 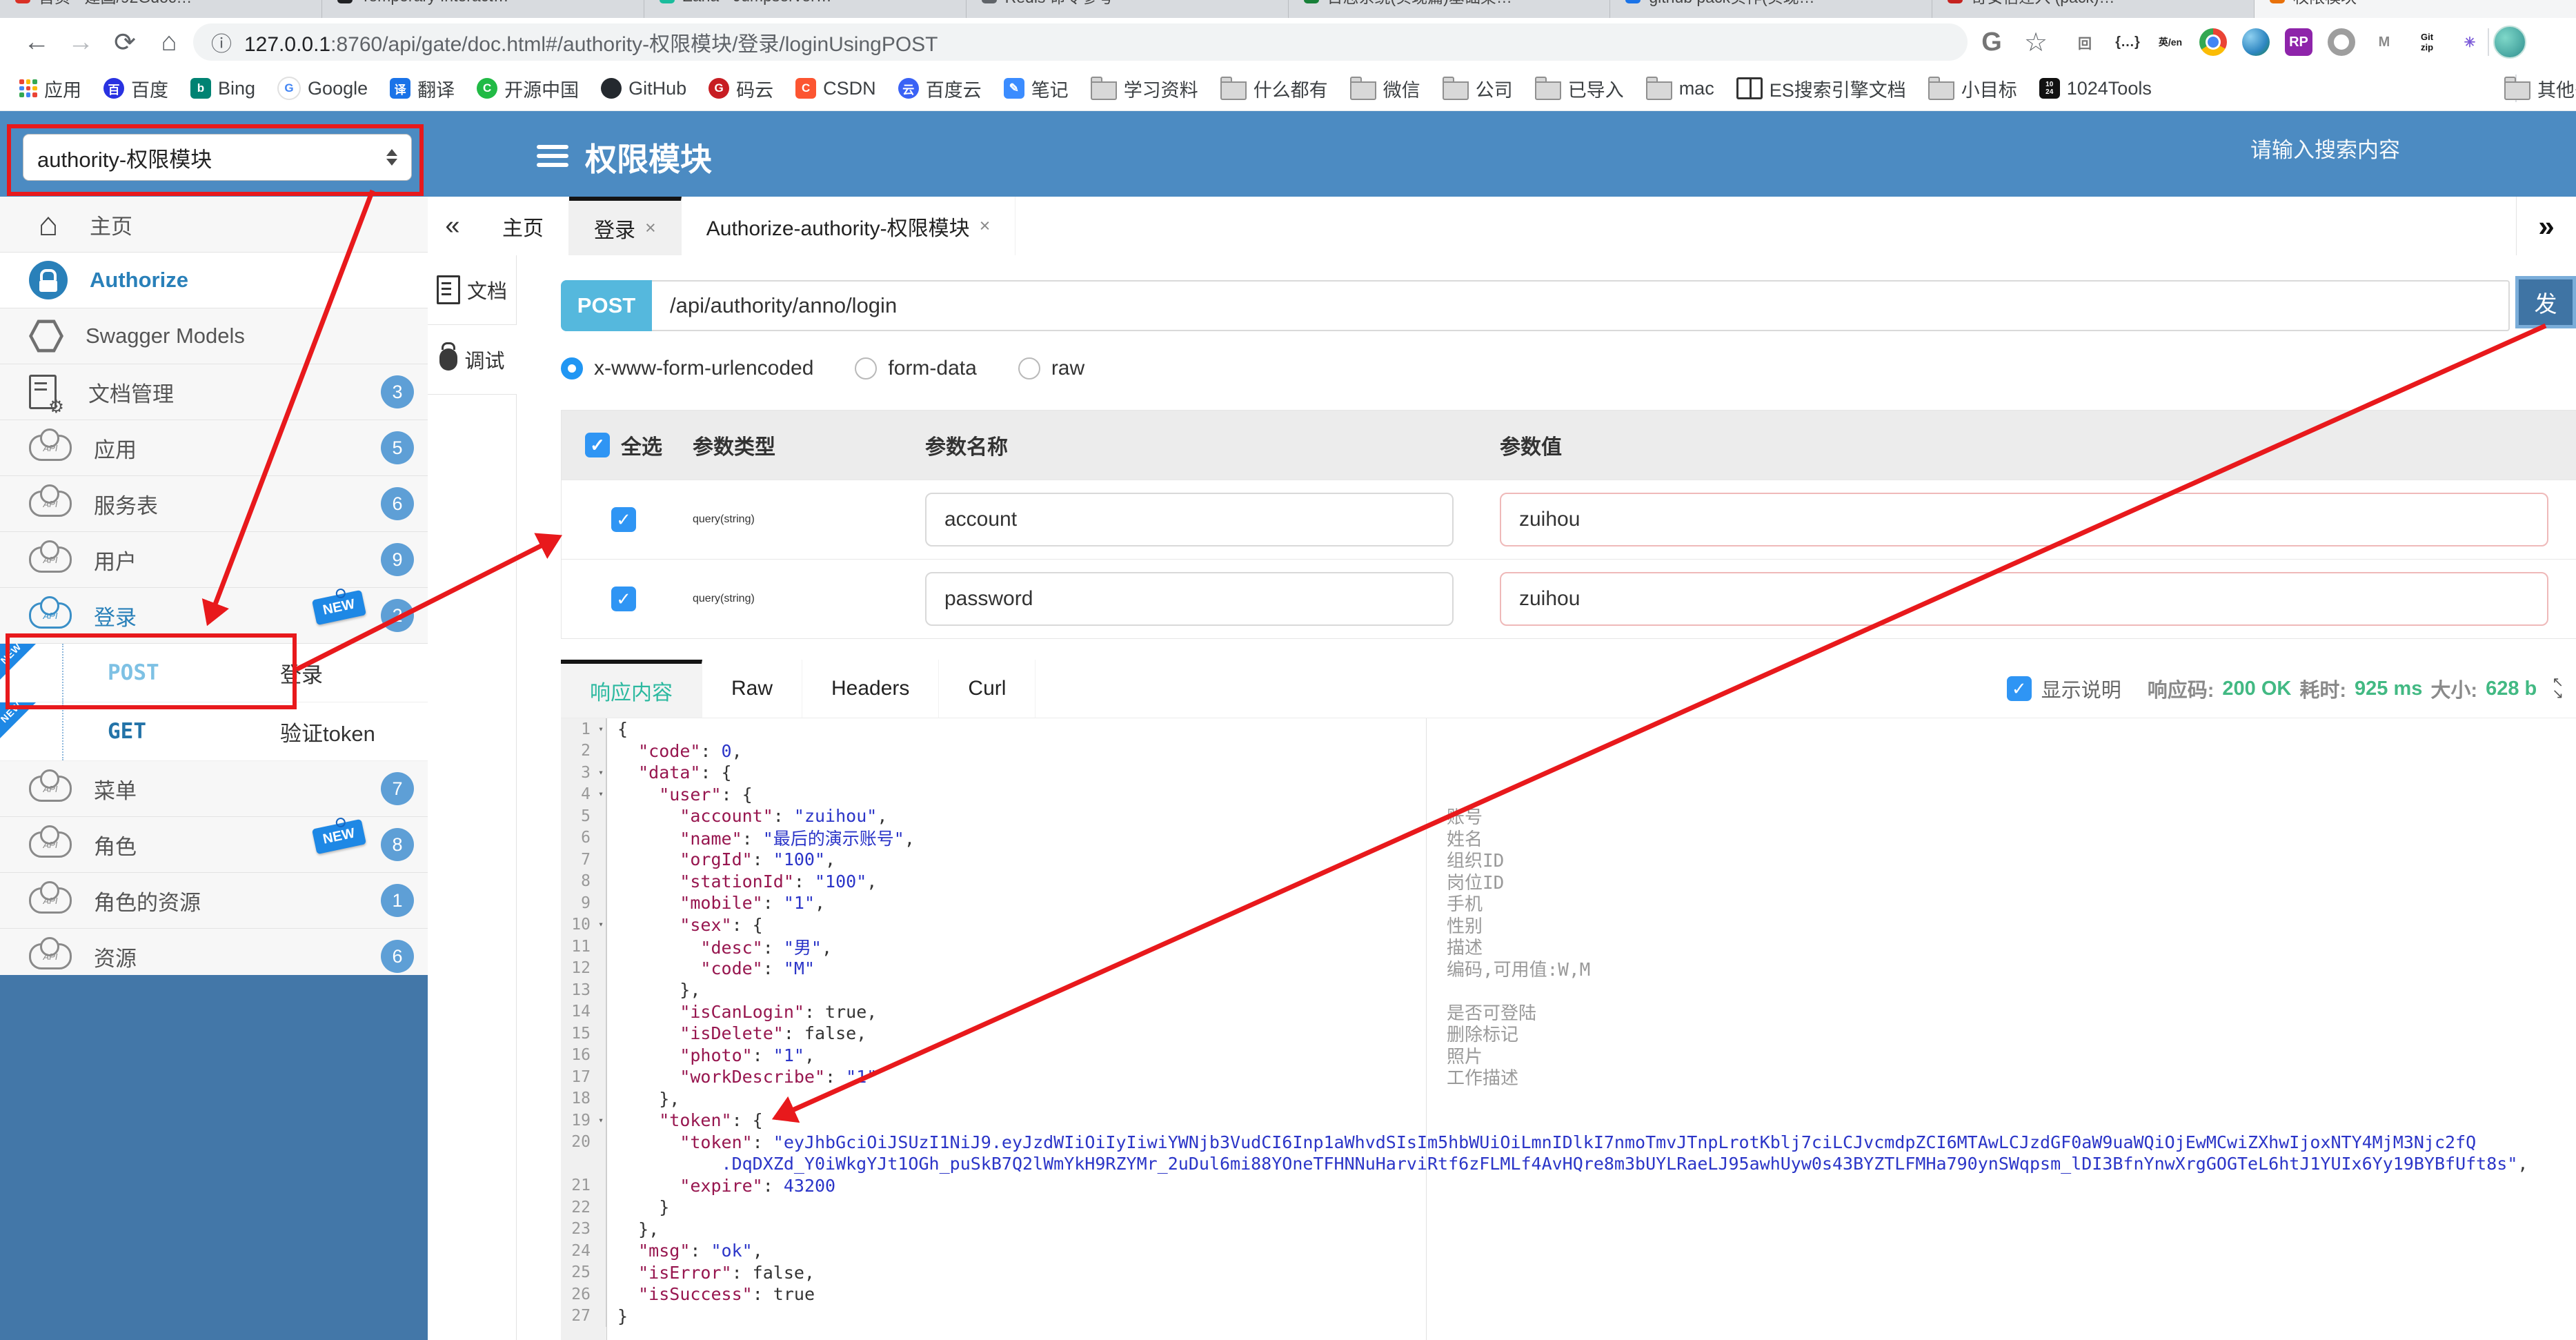 I want to click on header-select-all: ✓ 全选, so click(x=624, y=445).